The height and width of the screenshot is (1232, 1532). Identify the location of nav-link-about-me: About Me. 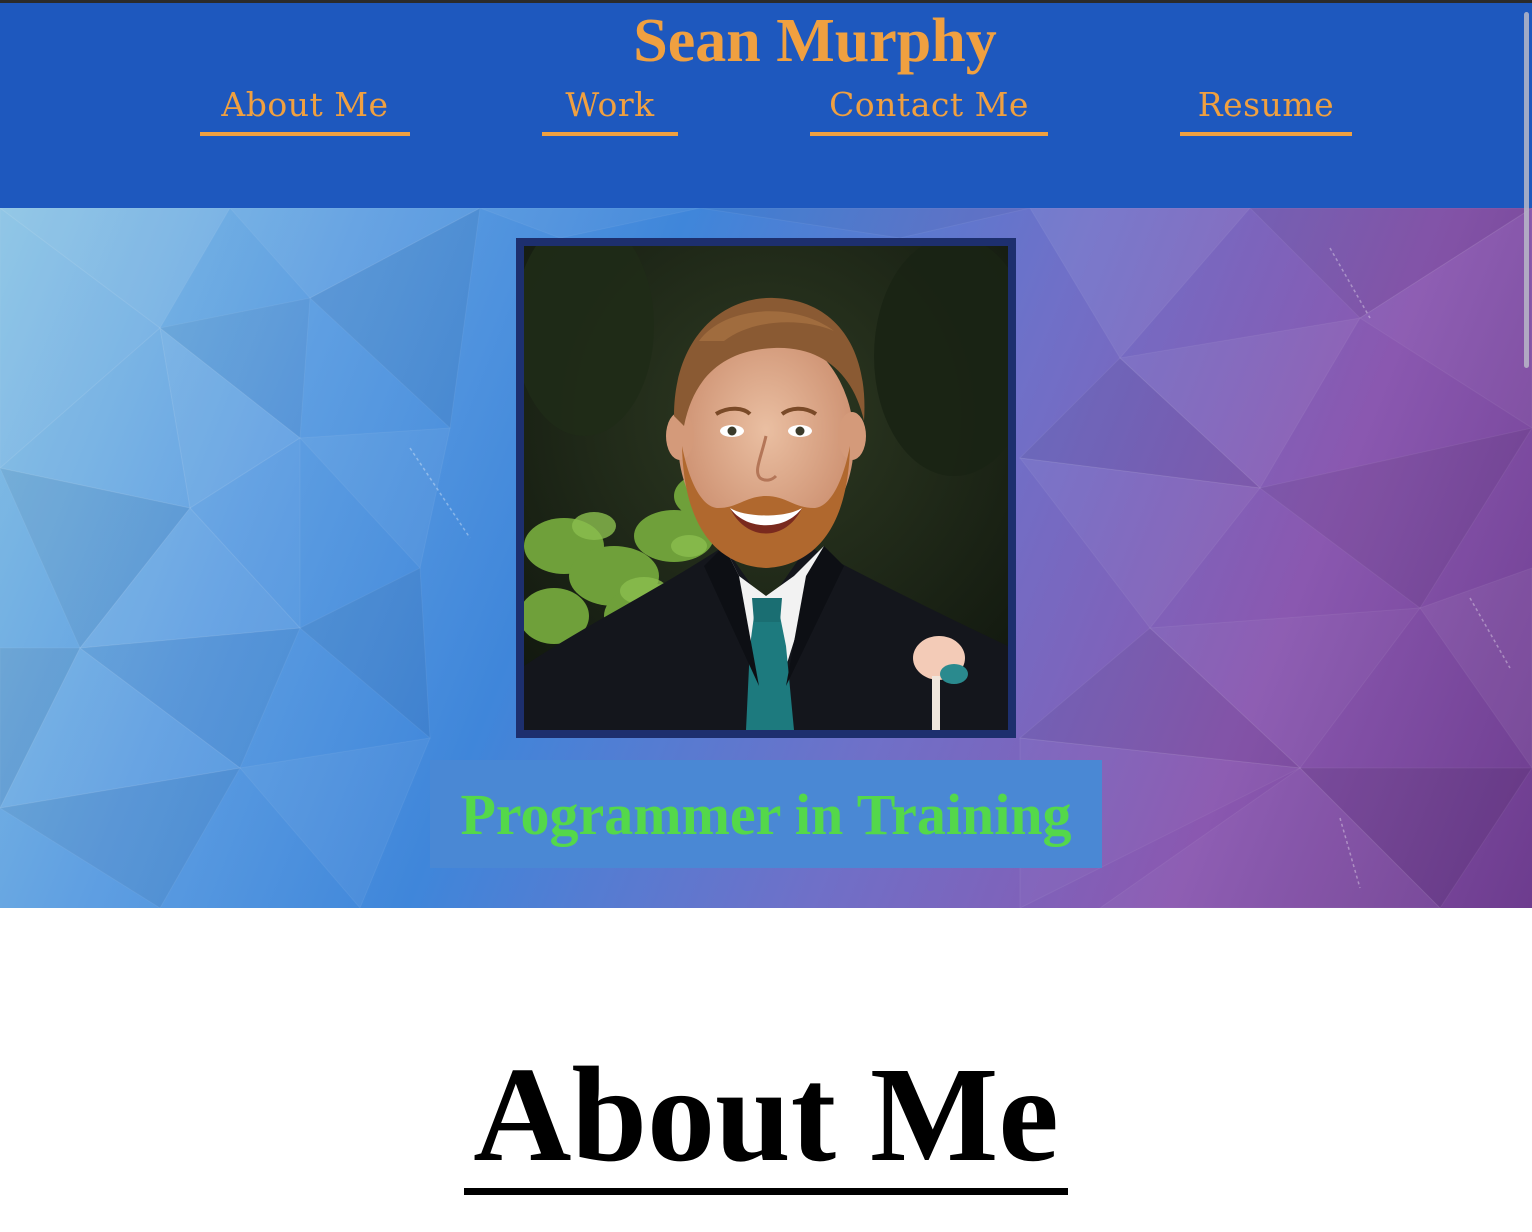
(305, 109).